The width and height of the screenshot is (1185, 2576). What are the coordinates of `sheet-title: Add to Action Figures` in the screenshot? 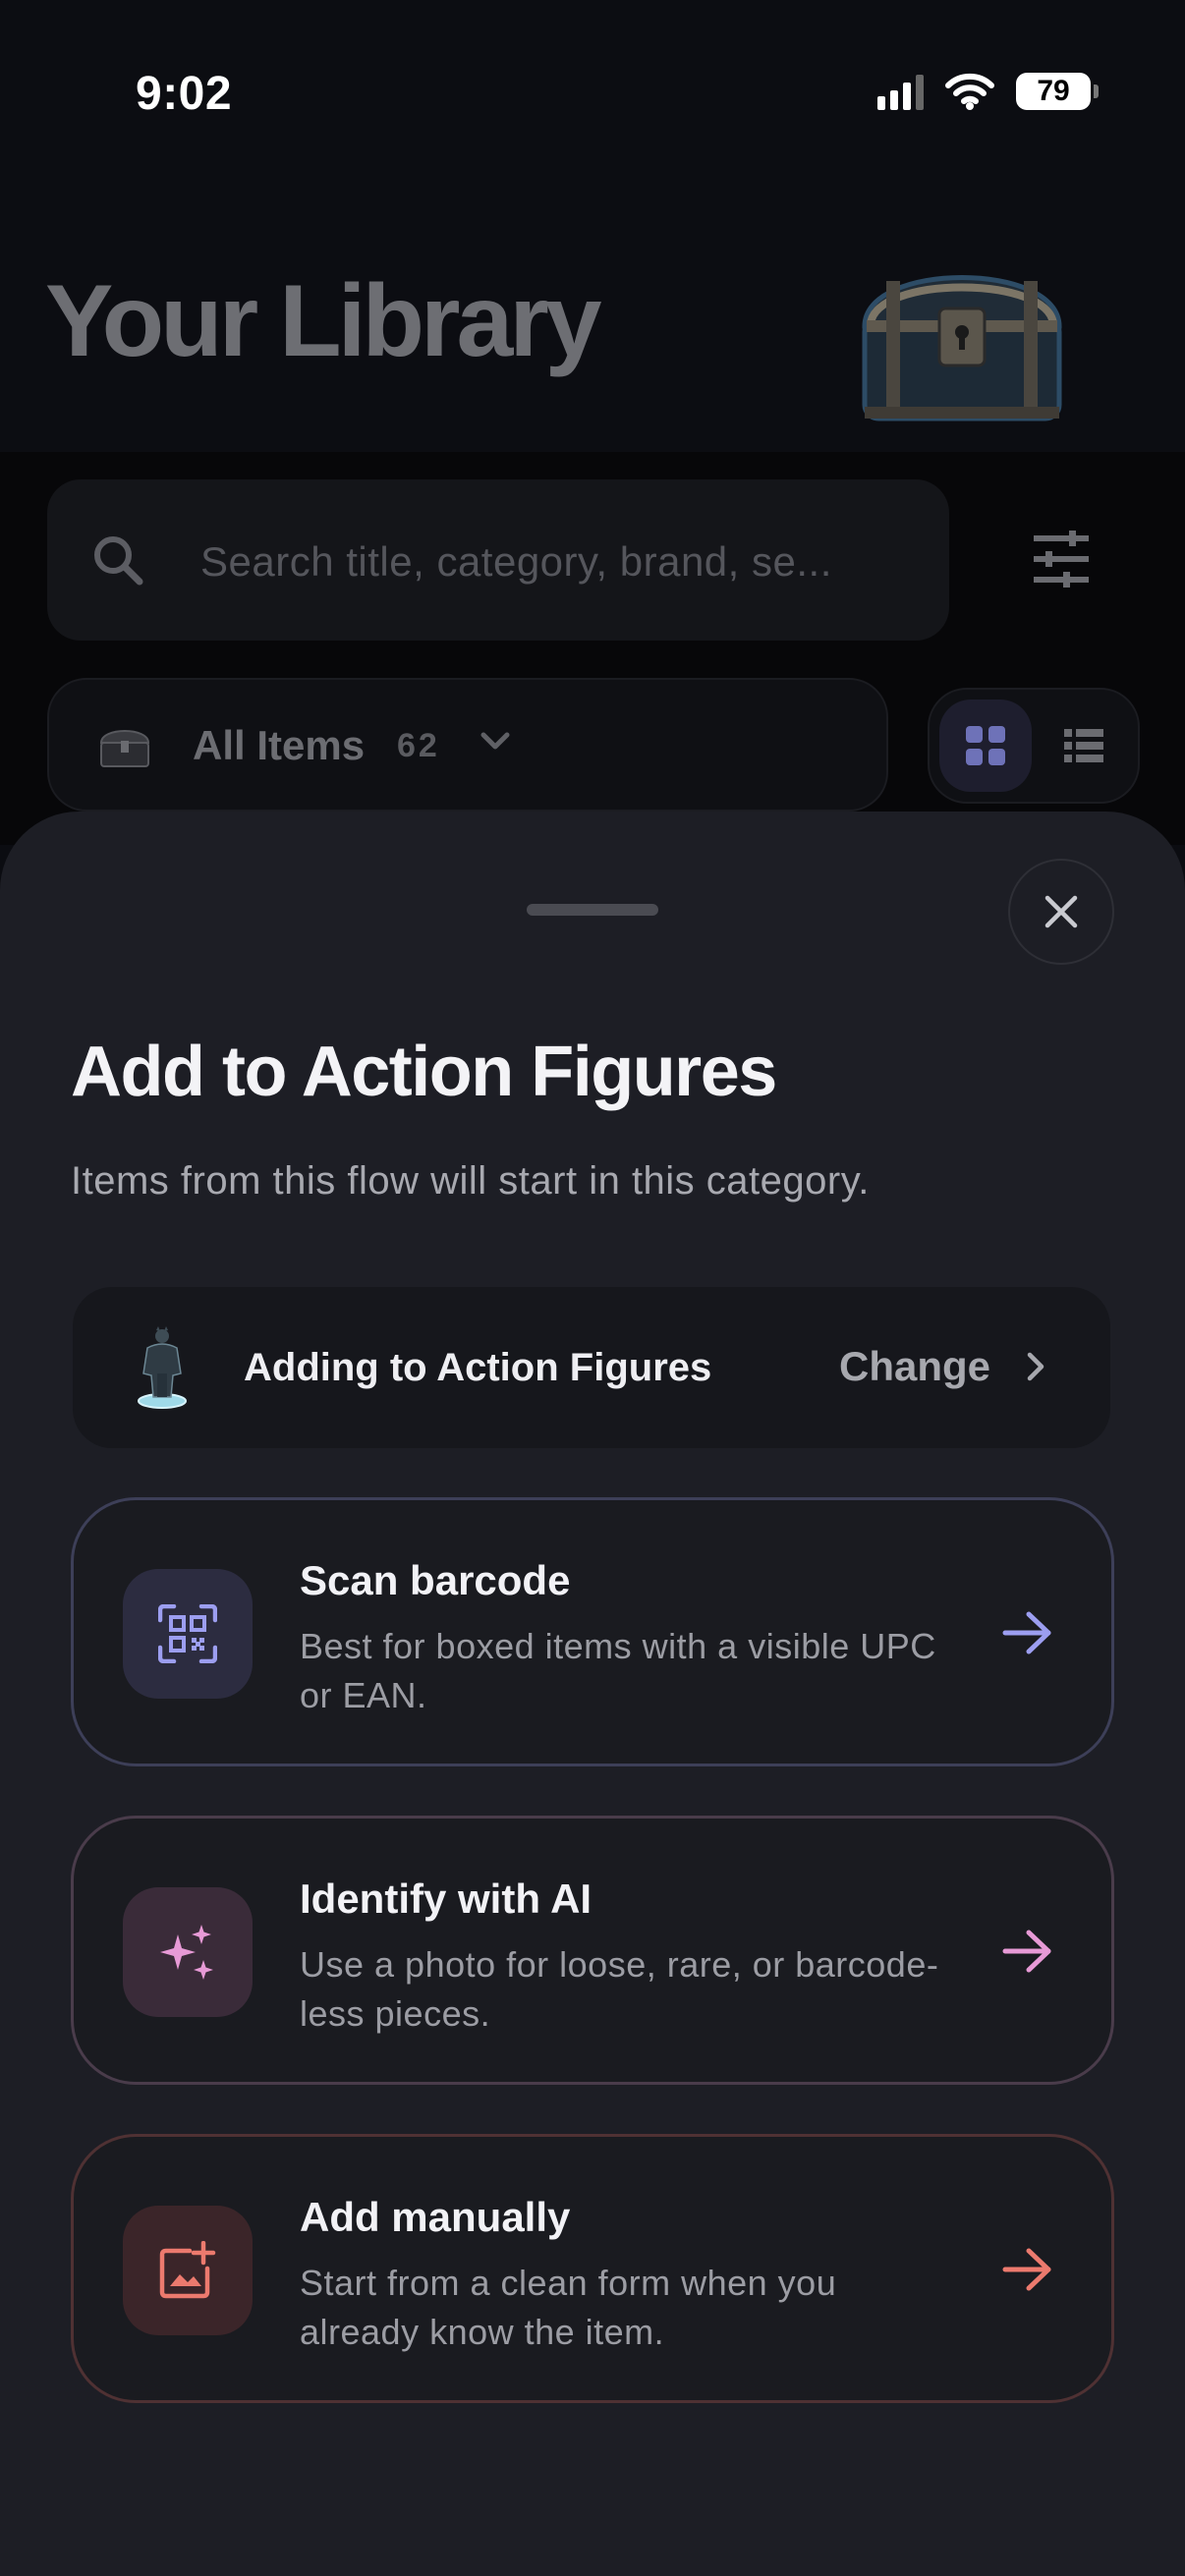 It's located at (424, 1072).